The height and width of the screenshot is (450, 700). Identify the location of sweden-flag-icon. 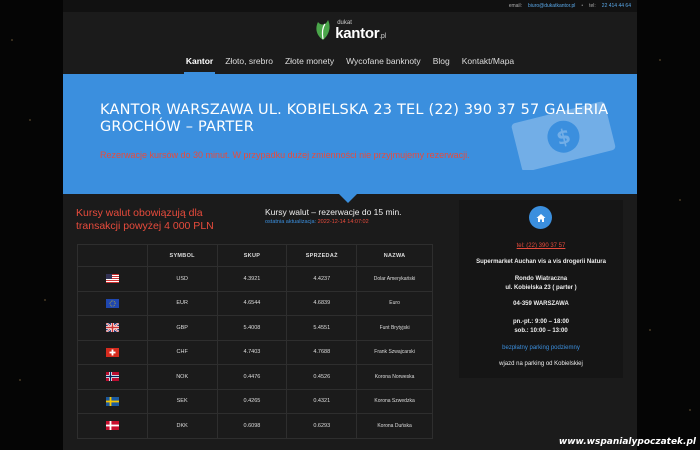
(112, 401).